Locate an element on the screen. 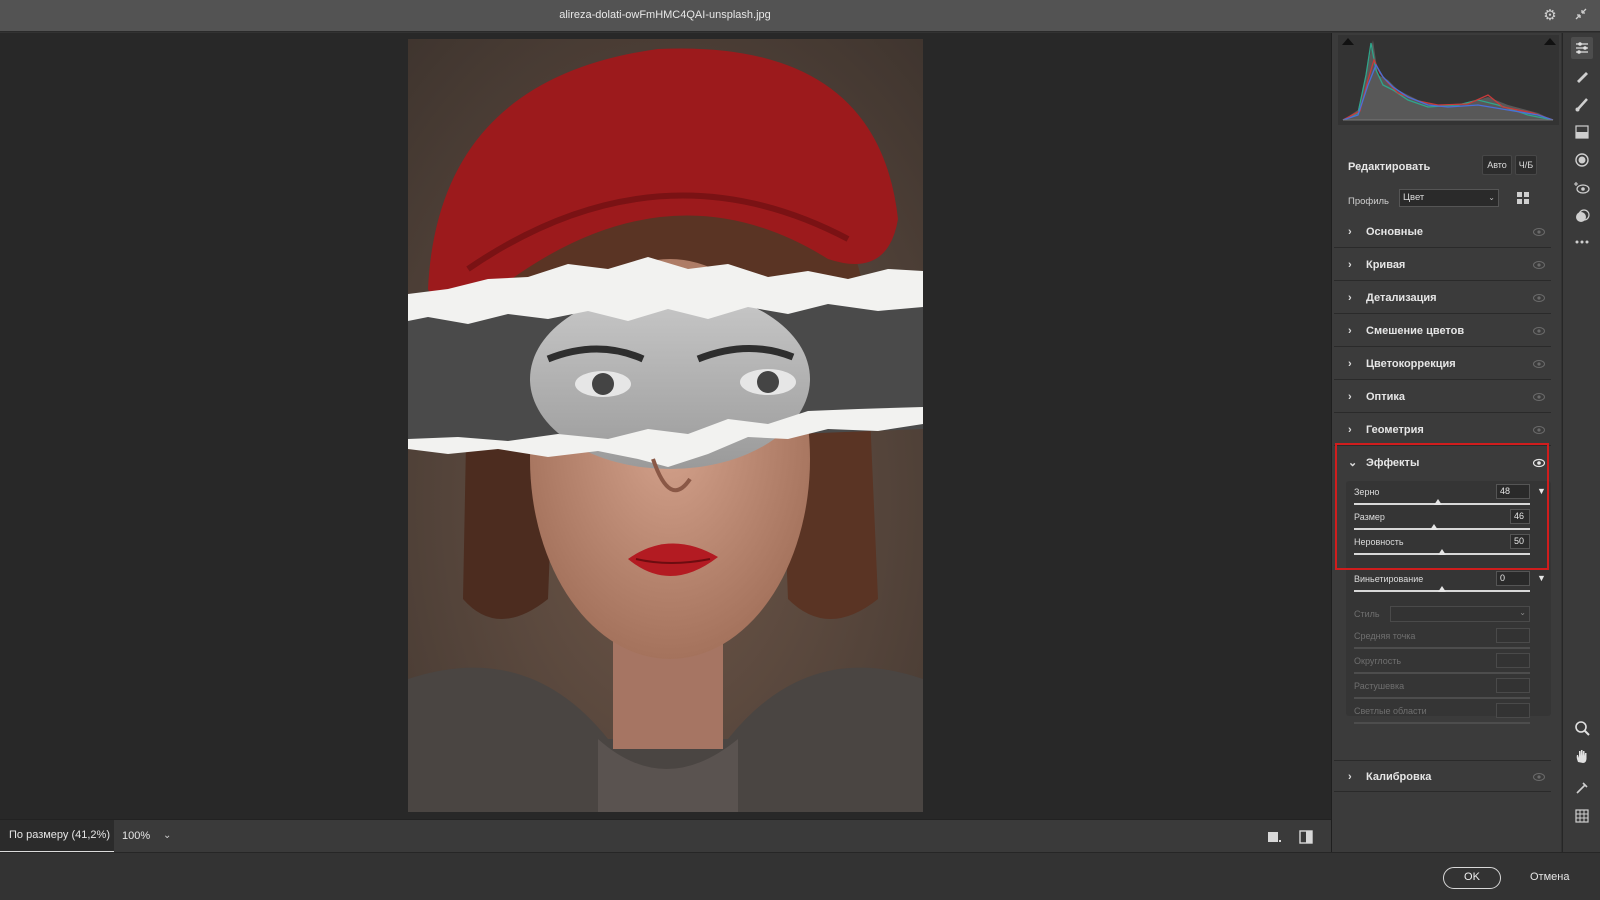 Image resolution: width=1600 pixels, height=900 pixels. gear-icon: ⚙ is located at coordinates (1550, 16).